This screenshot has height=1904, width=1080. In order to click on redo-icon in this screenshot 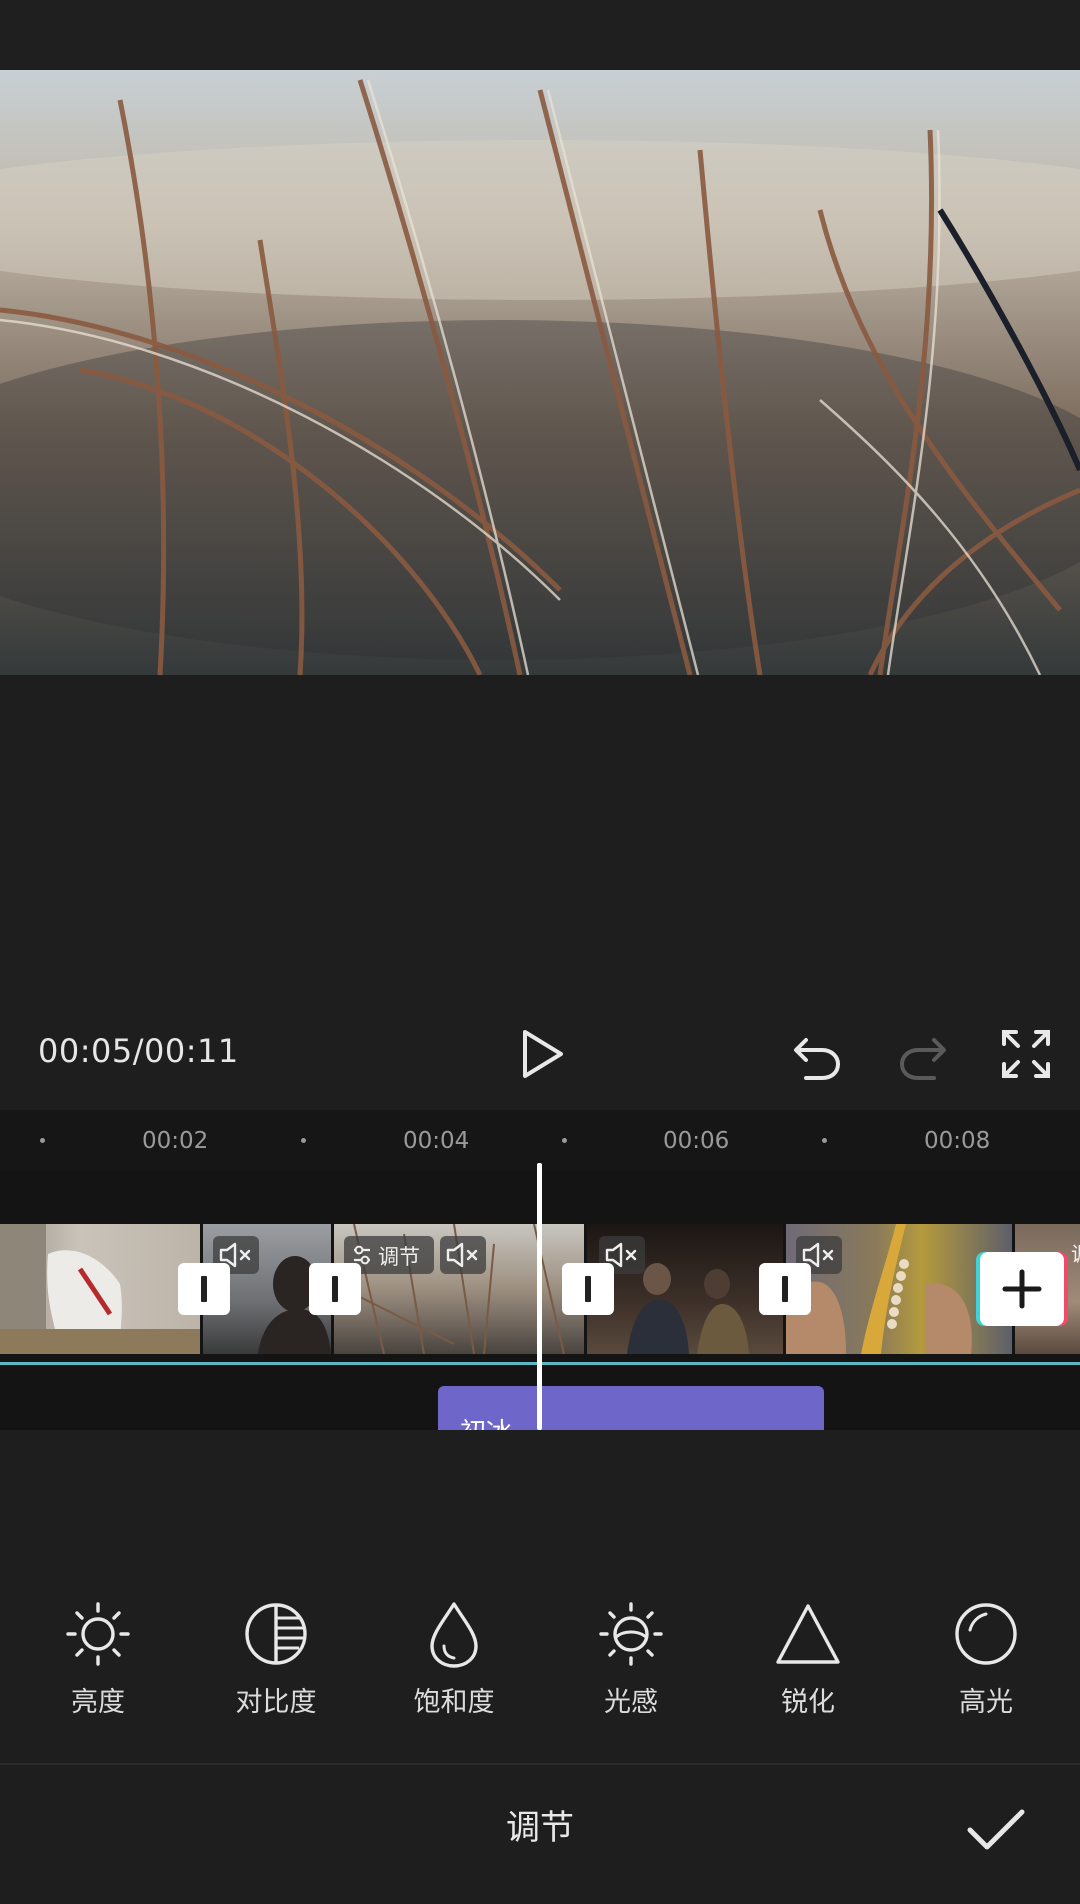, I will do `click(922, 1059)`.